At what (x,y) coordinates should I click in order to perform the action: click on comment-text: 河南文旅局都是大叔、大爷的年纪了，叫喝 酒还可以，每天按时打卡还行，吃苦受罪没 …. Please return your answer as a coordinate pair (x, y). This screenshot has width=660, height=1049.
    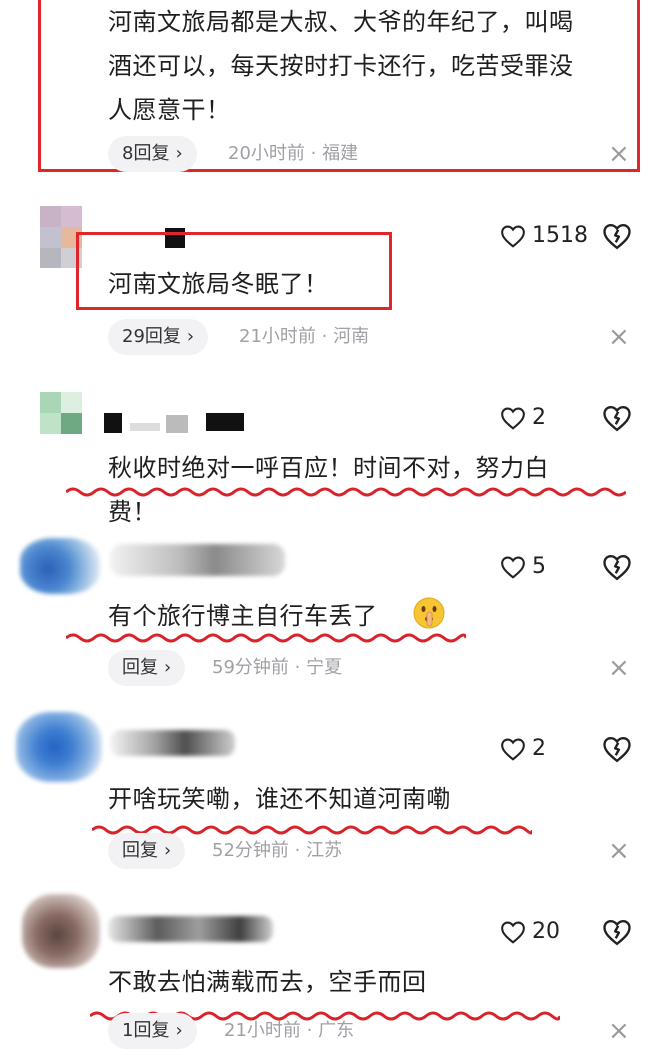
    Looking at the image, I should click on (368, 66).